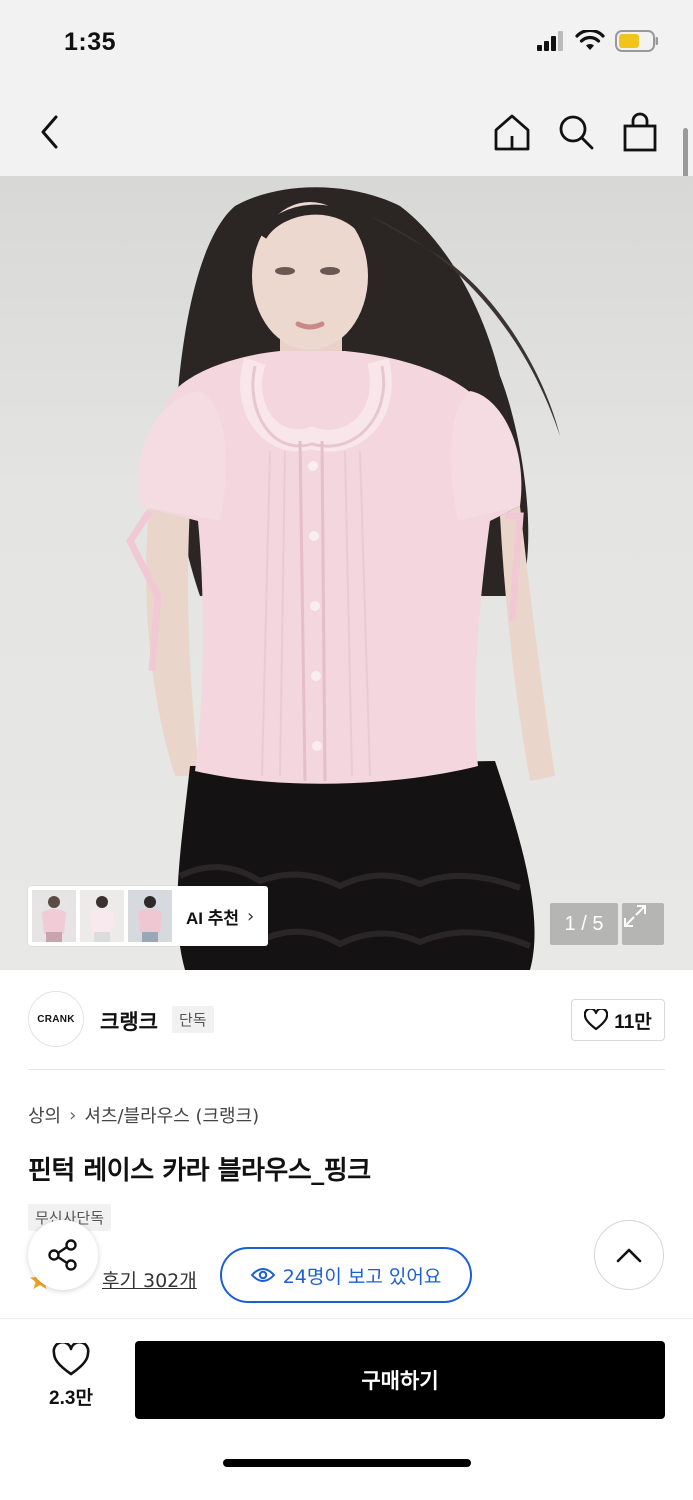 The height and width of the screenshot is (1500, 693). I want to click on share-button, so click(63, 1255).